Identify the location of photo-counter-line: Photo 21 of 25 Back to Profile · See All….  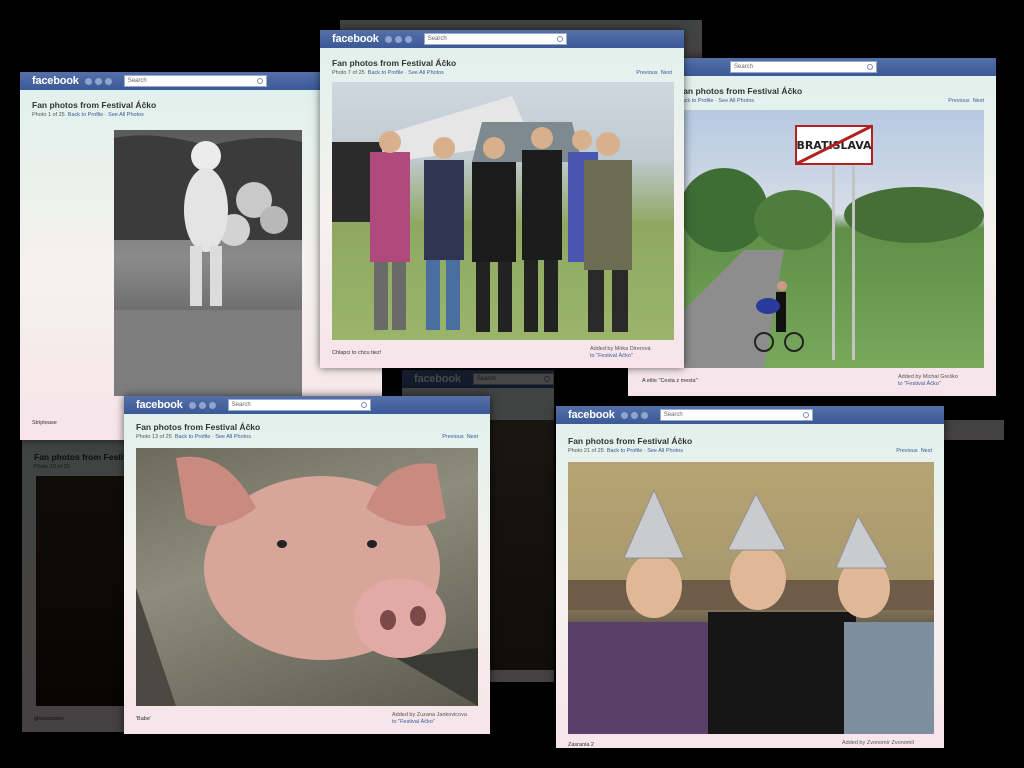
(625, 451).